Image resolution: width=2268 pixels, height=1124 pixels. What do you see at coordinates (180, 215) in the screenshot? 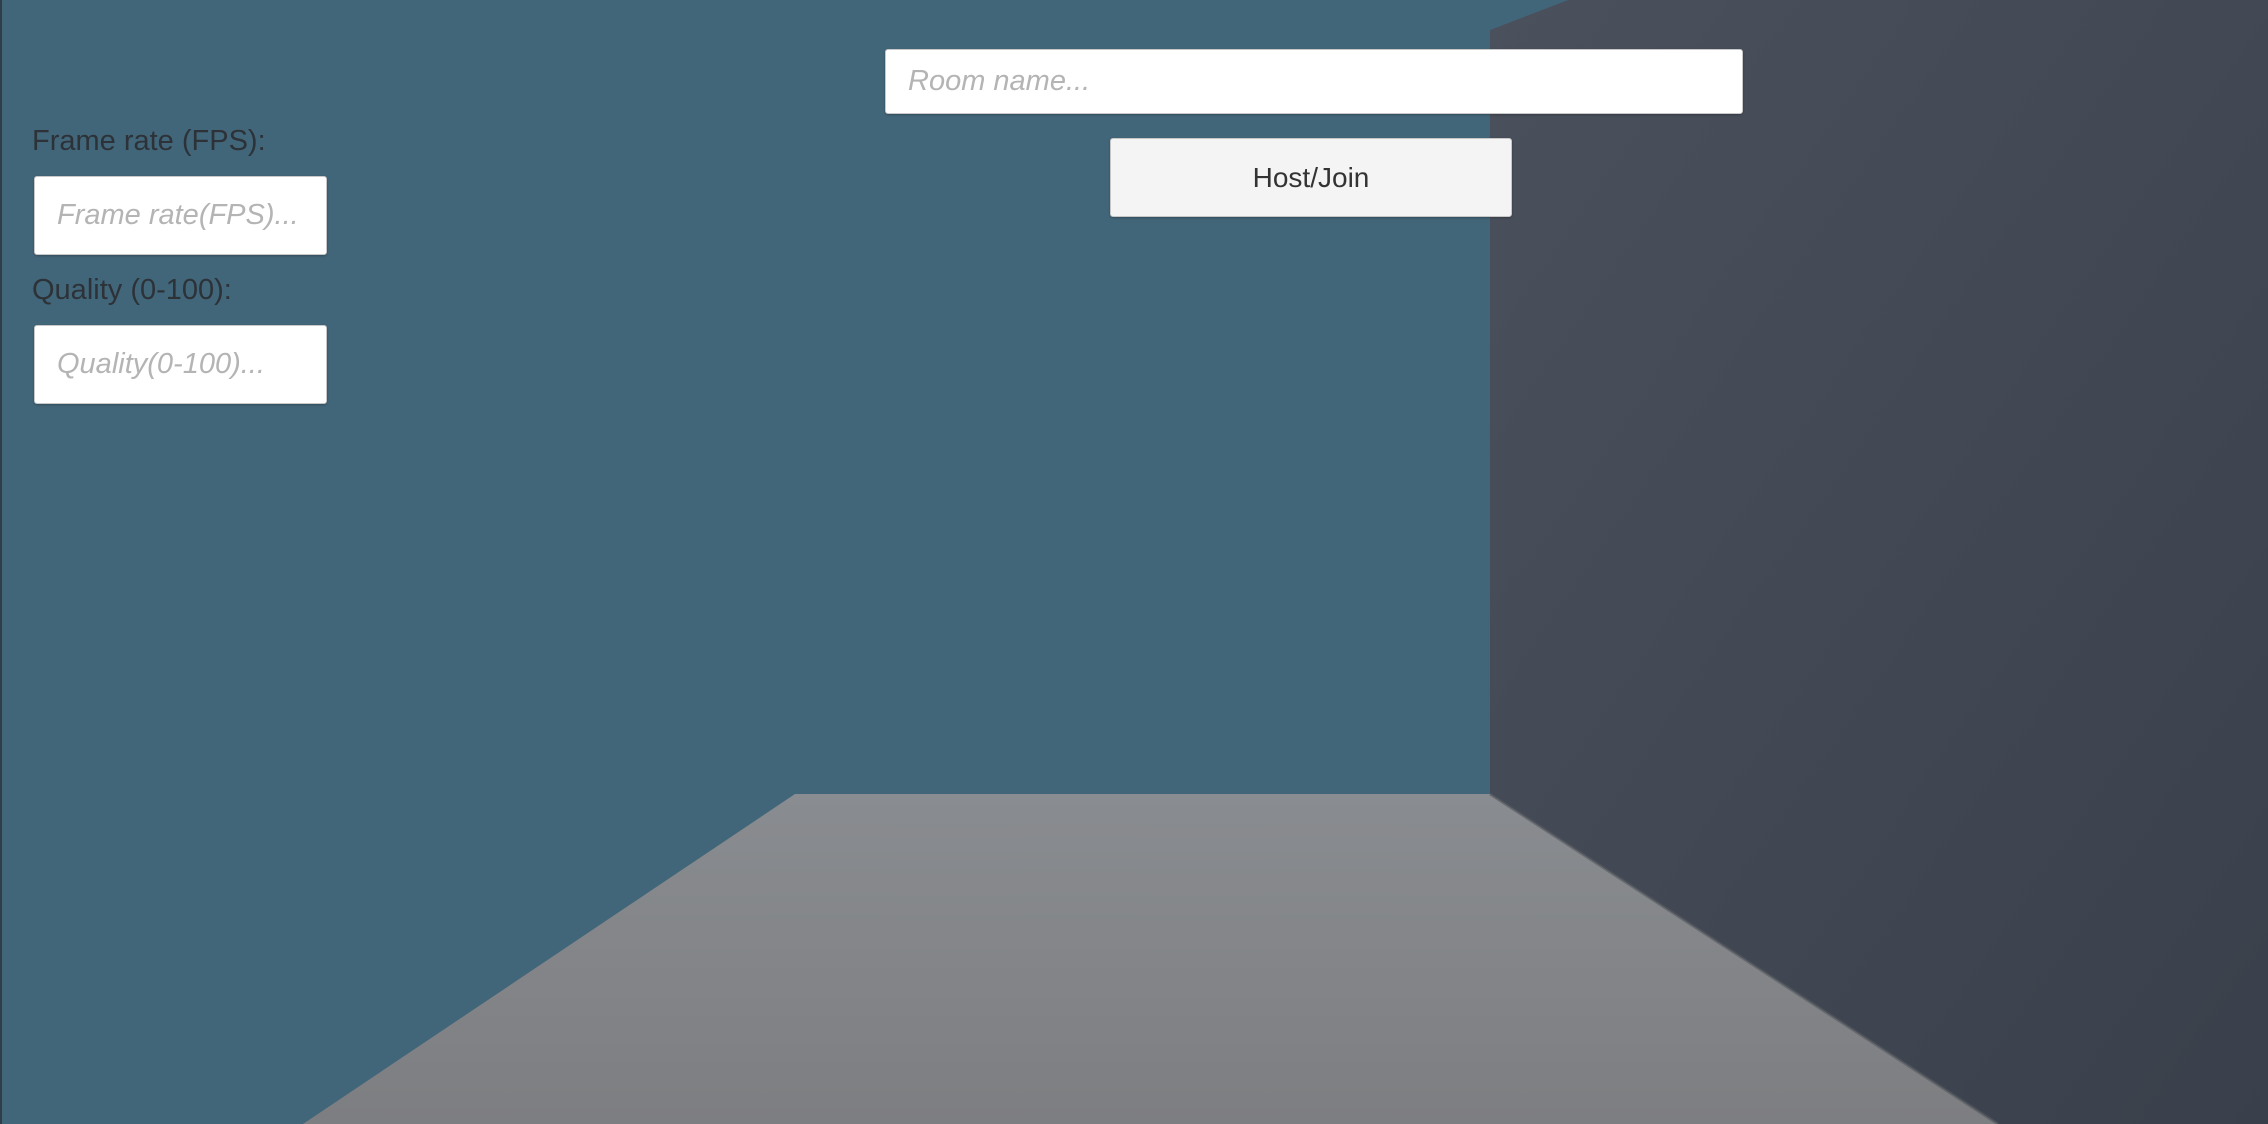
I see `fps-input` at bounding box center [180, 215].